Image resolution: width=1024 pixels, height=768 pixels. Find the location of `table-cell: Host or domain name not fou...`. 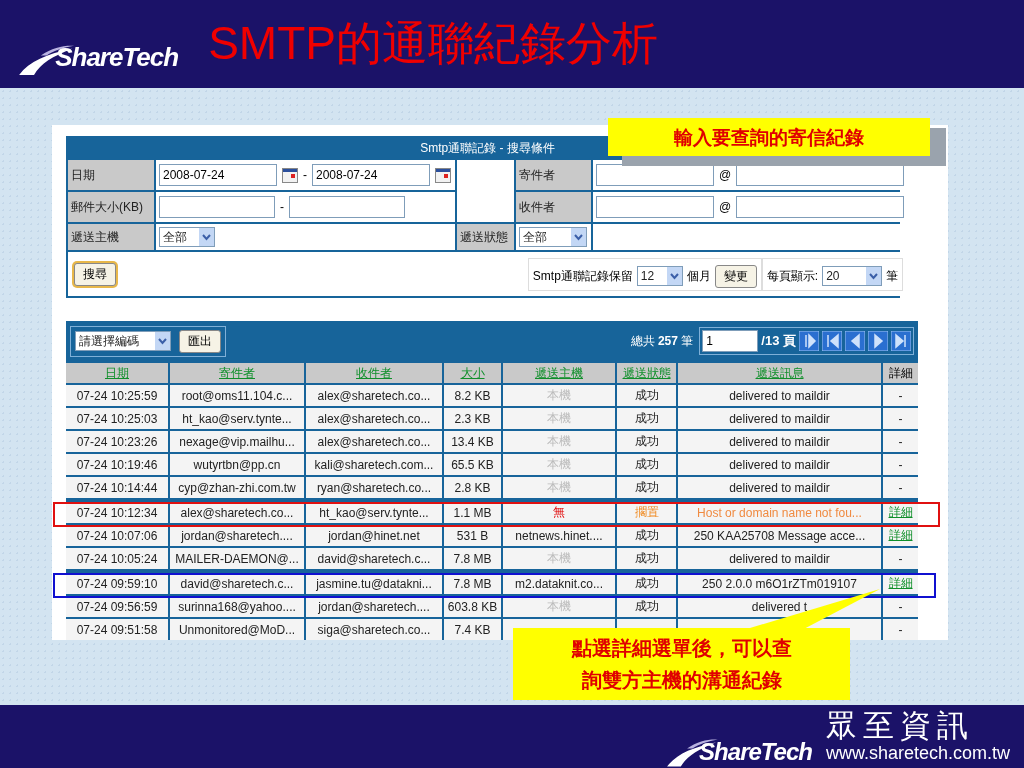

table-cell: Host or domain name not fou... is located at coordinates (779, 512).